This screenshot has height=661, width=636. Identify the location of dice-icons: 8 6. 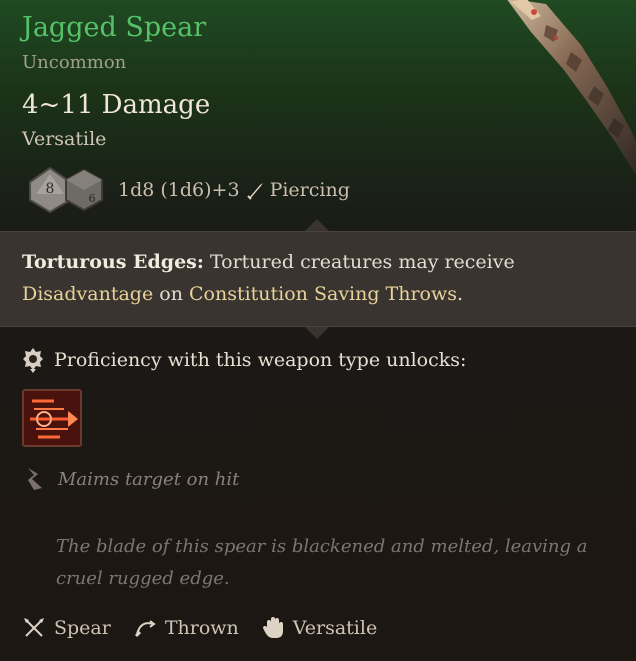
(67, 190).